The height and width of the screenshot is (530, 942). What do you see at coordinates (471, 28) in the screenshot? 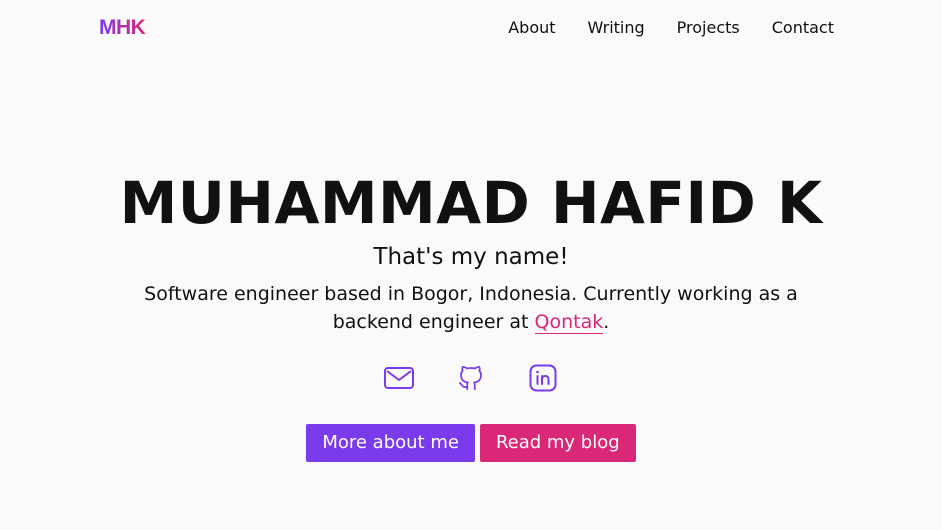
I see `site-header: MHK About Writing Projects Contact` at bounding box center [471, 28].